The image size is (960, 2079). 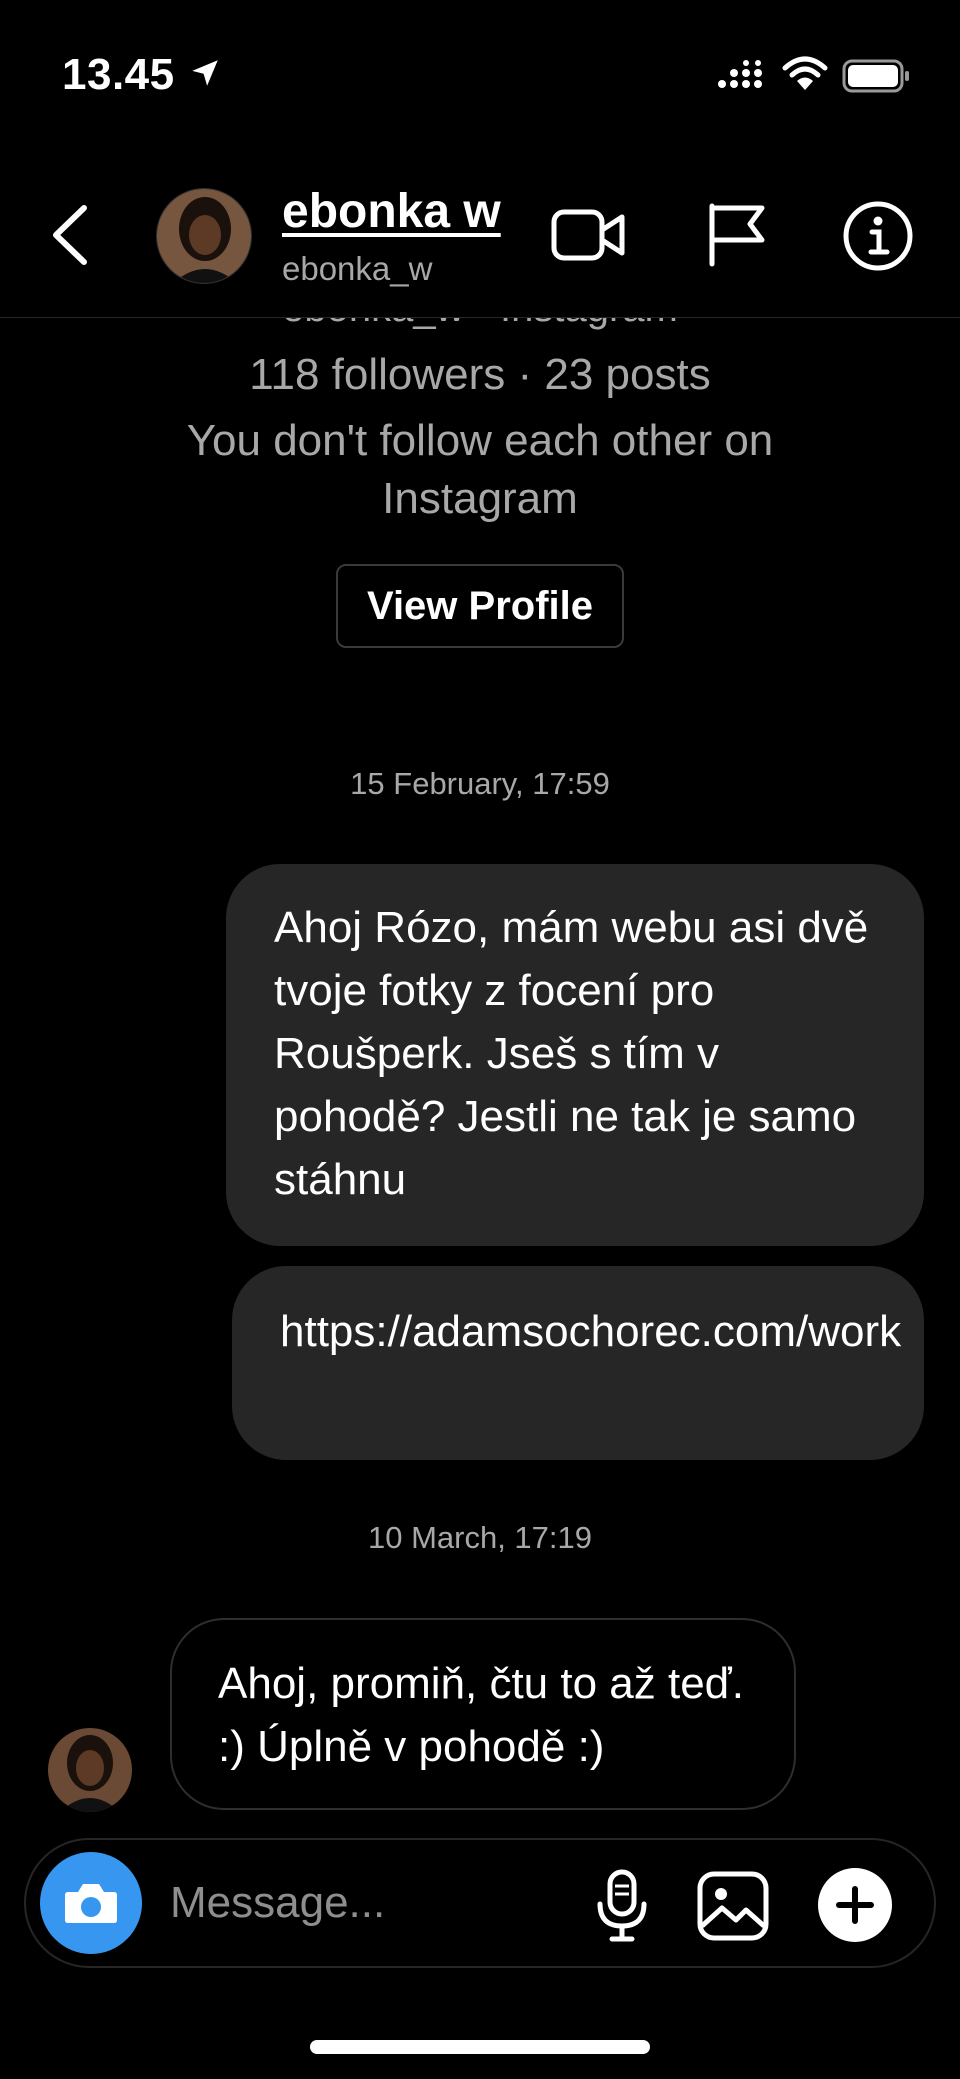 I want to click on back-button, so click(x=72, y=235).